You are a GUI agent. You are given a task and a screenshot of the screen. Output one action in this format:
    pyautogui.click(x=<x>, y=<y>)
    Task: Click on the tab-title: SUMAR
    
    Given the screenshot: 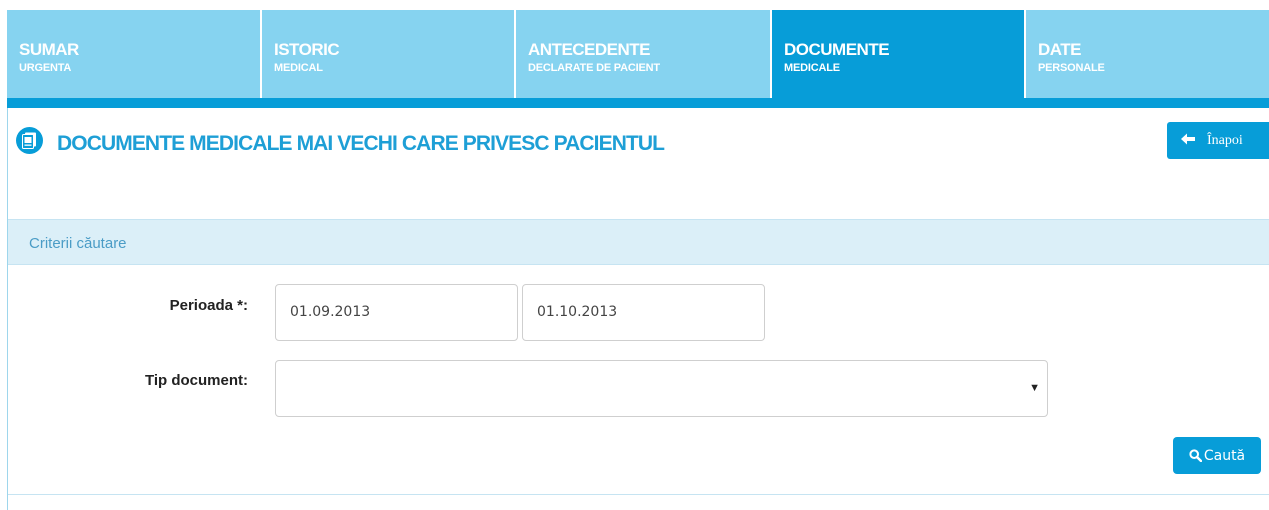 What is the action you would take?
    pyautogui.click(x=49, y=49)
    